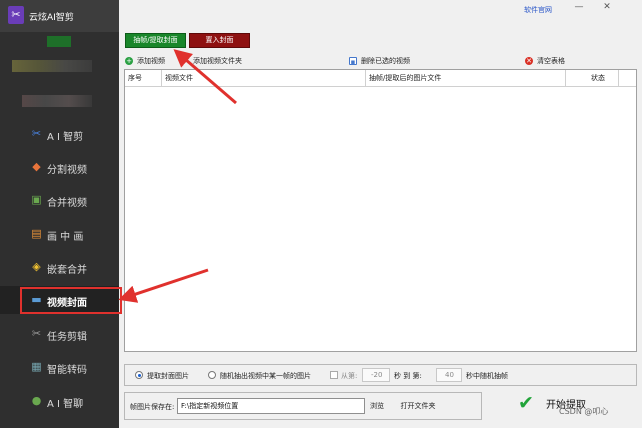 The height and width of the screenshot is (428, 642). I want to click on sidebar-item-ai-edit: ✂ A I 智剪, so click(59, 134).